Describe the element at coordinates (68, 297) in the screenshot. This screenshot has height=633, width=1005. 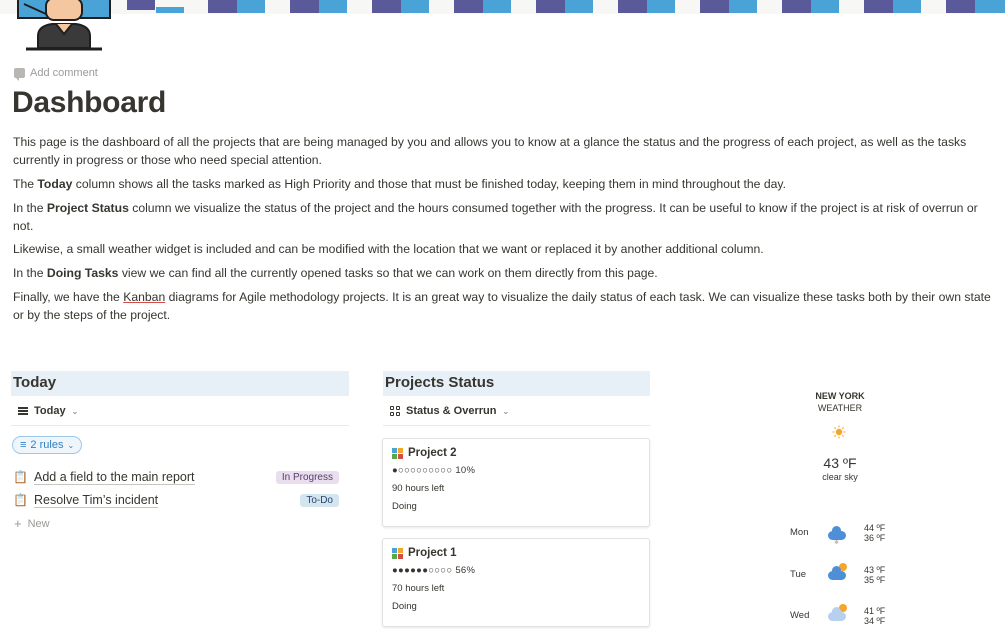
I see `text-run: Finally, we have the` at that location.